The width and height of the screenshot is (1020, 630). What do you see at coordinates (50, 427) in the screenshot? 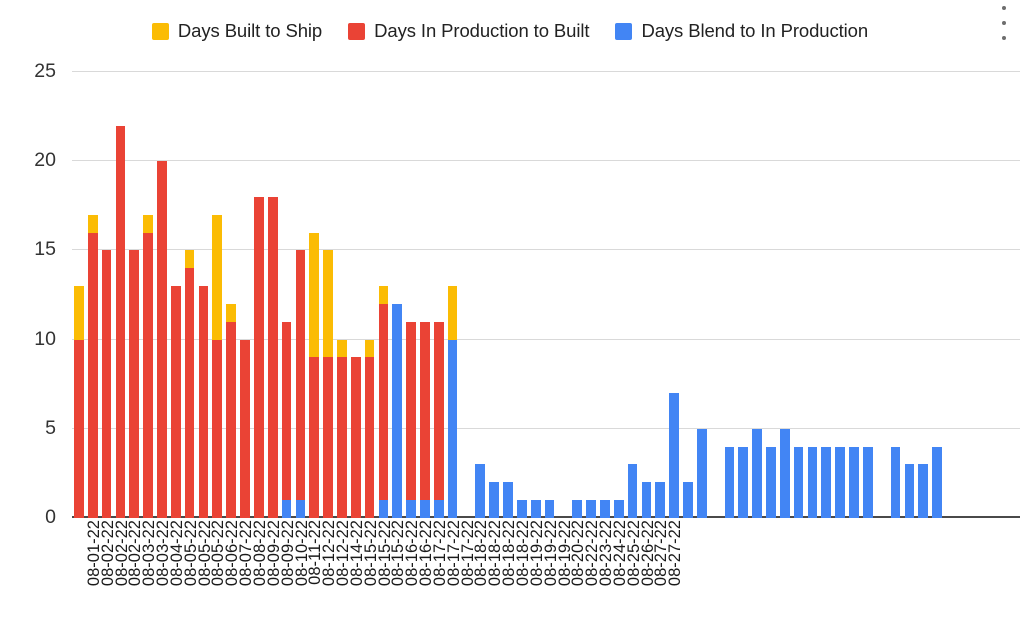
I see `y-tick-label: 5` at bounding box center [50, 427].